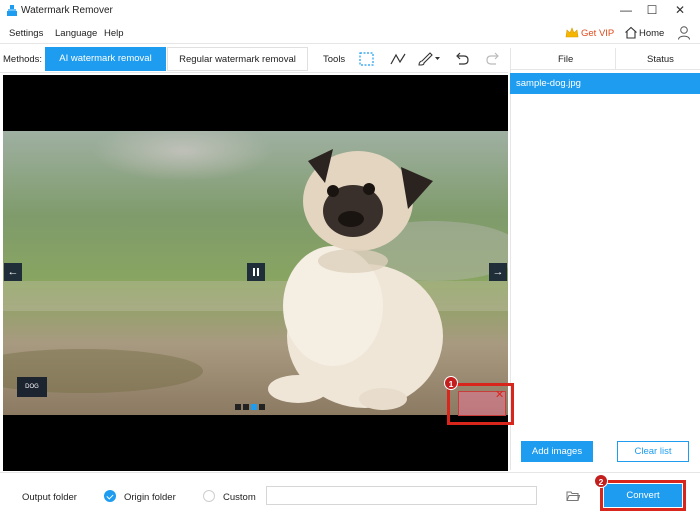 The height and width of the screenshot is (517, 700). What do you see at coordinates (32, 387) in the screenshot?
I see `watermark-text-overlay: DOG` at bounding box center [32, 387].